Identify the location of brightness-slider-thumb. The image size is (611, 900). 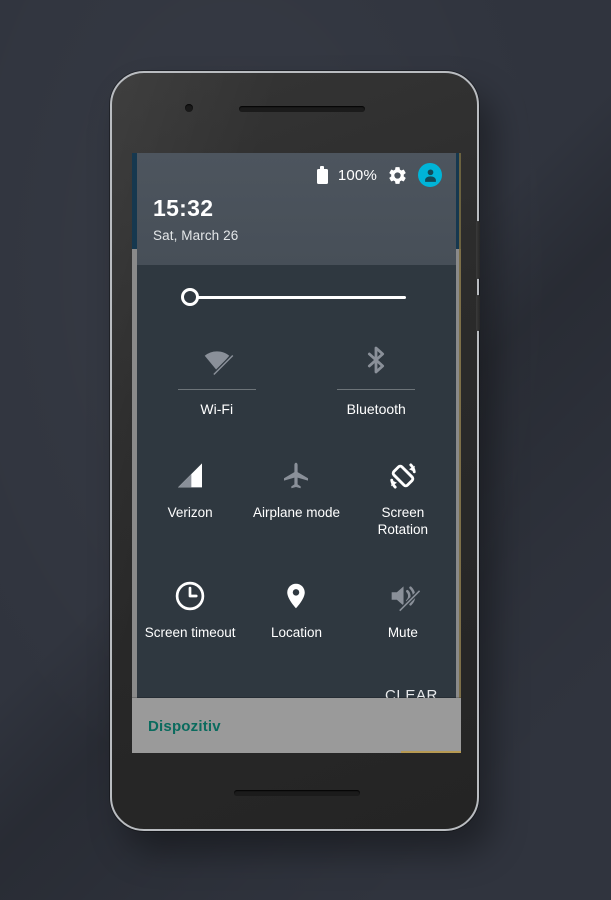
(190, 297).